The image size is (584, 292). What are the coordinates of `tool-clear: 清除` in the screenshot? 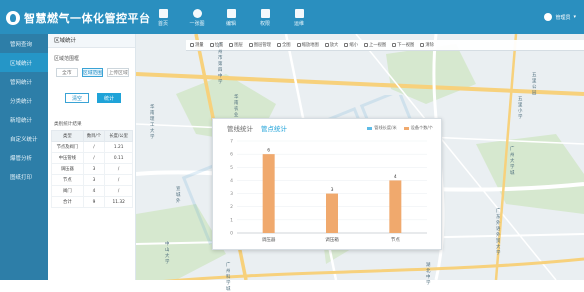 It's located at (427, 45).